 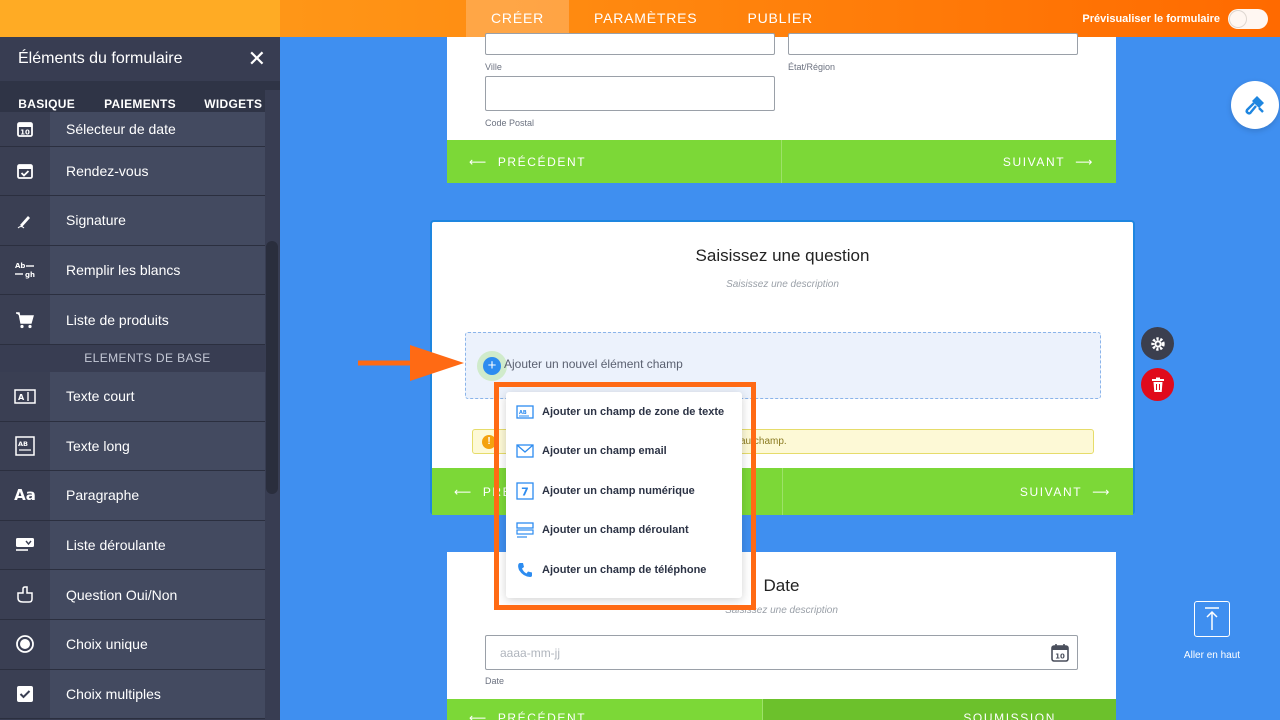 I want to click on calendar-date-icon: 10, so click(x=25, y=129).